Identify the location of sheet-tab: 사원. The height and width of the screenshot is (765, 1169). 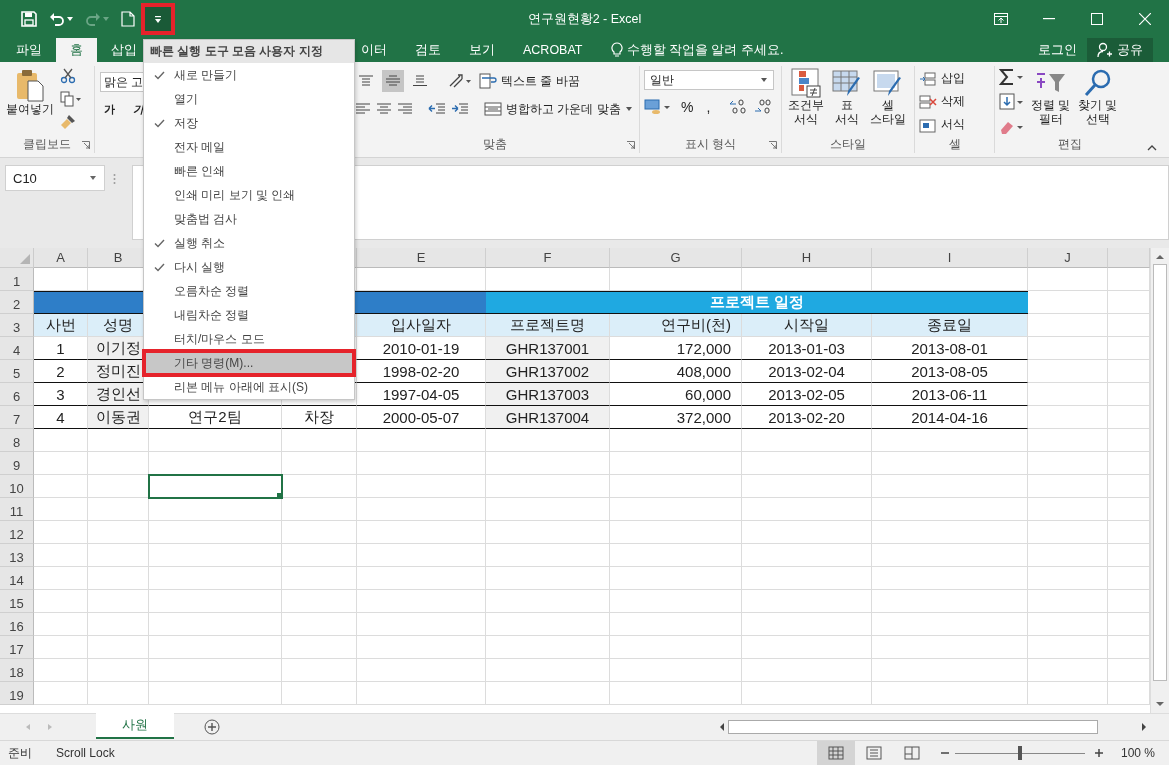
(135, 726).